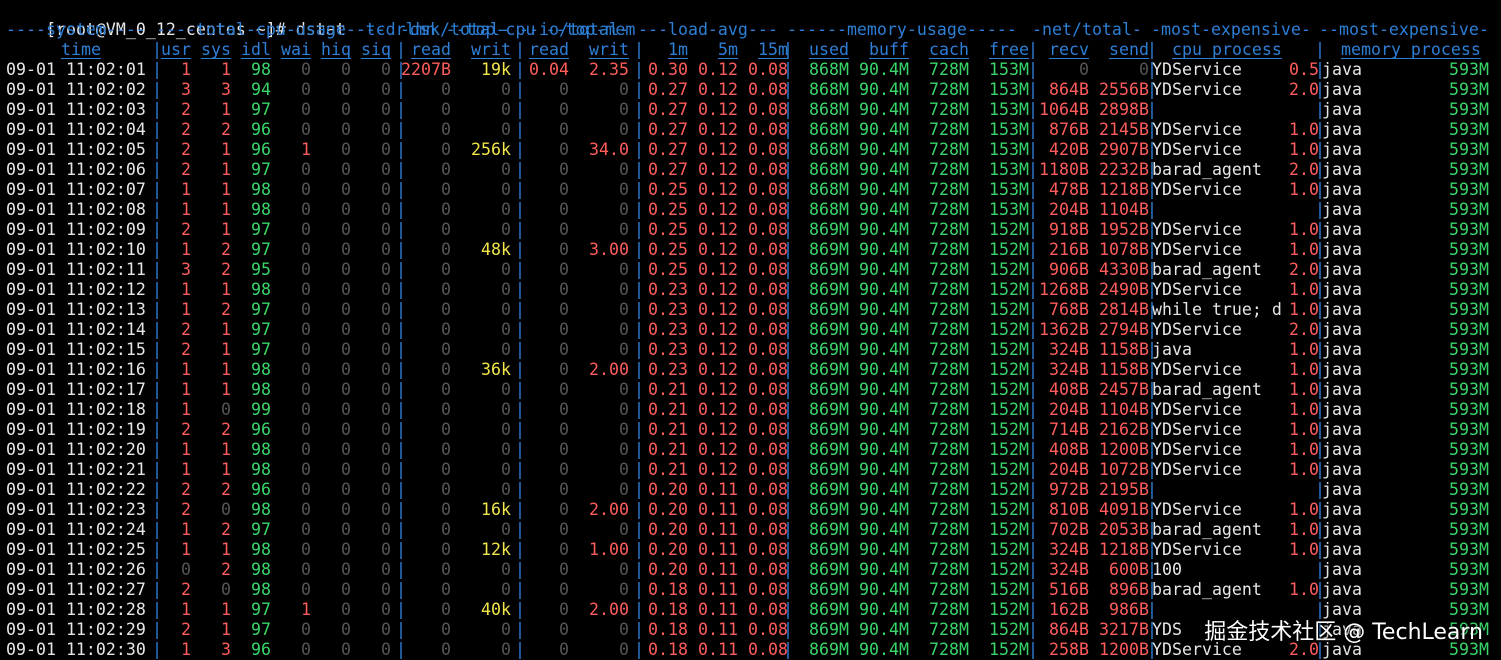 This screenshot has width=1501, height=660. I want to click on table-cell, so click(1217, 110).